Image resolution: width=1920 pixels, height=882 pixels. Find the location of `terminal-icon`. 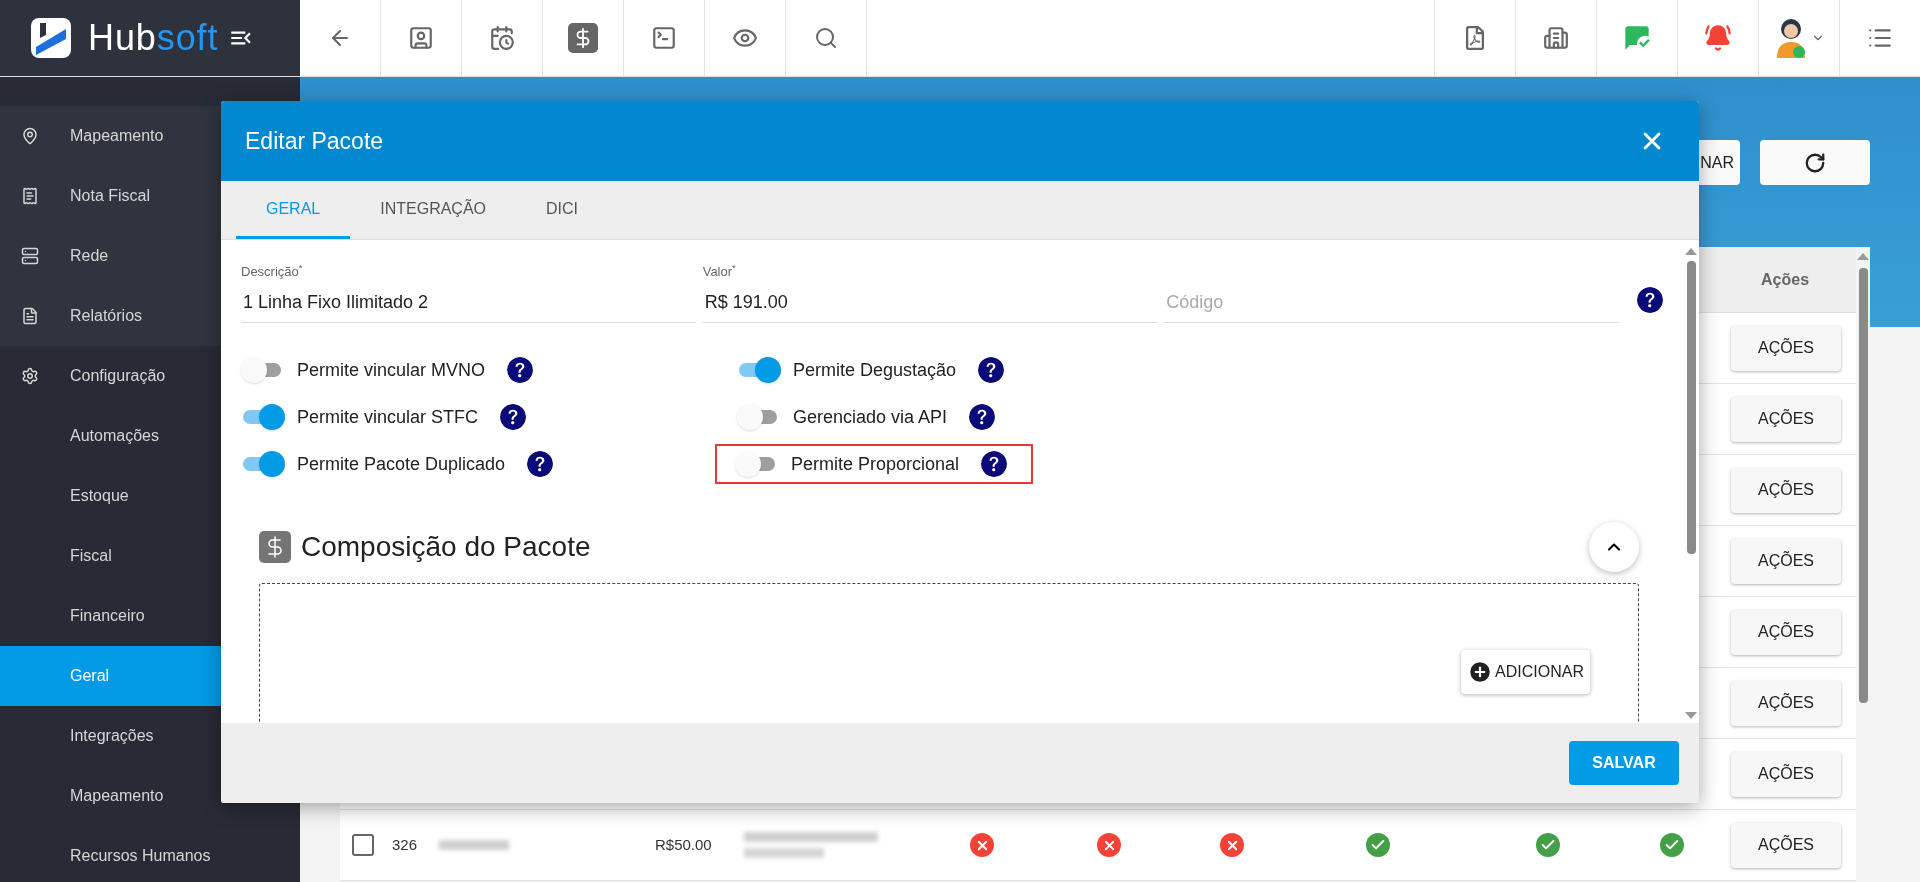

terminal-icon is located at coordinates (664, 38).